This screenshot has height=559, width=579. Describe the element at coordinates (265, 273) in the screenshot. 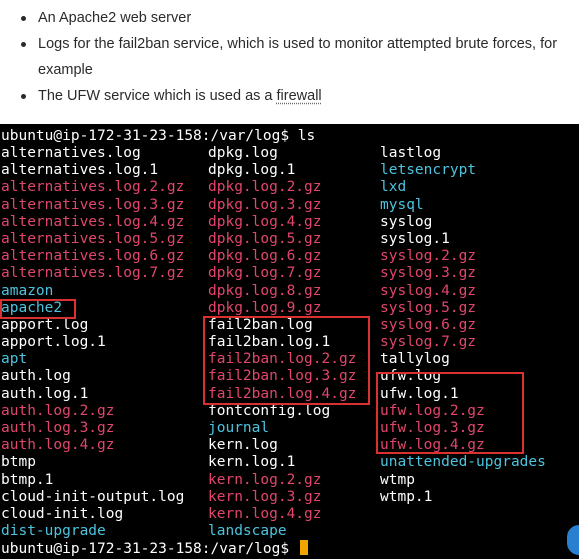

I see `ls-entry-archive: dpkg.log.7.gz` at that location.